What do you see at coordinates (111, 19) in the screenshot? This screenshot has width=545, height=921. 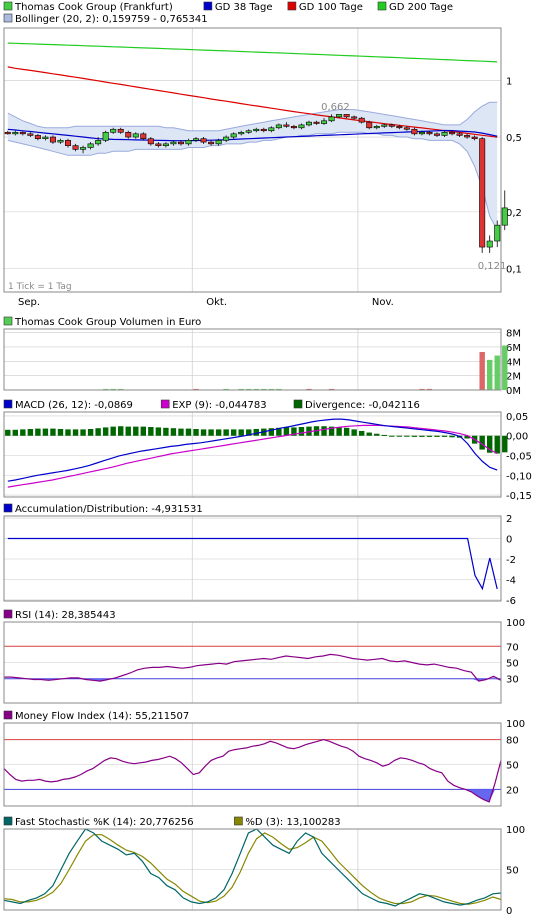 I see `legend-label: Bollinger (20, 2): 0,159759 - 0,765341` at bounding box center [111, 19].